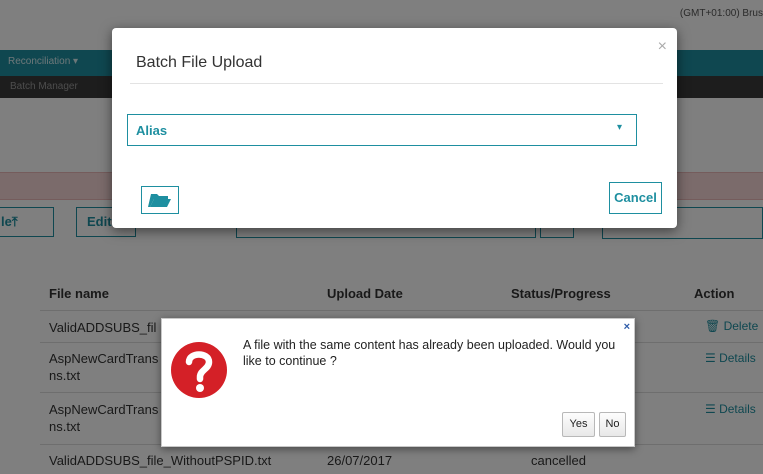  I want to click on yes-button: Yes, so click(578, 424).